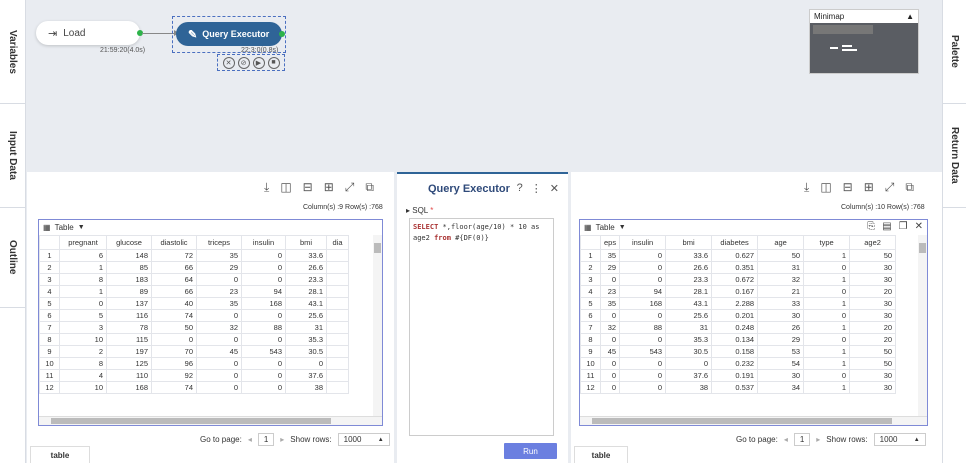 This screenshot has width=966, height=463. Describe the element at coordinates (194, 303) in the screenshot. I see `table-row: 5 0 137 40 35 168 43.1` at that location.